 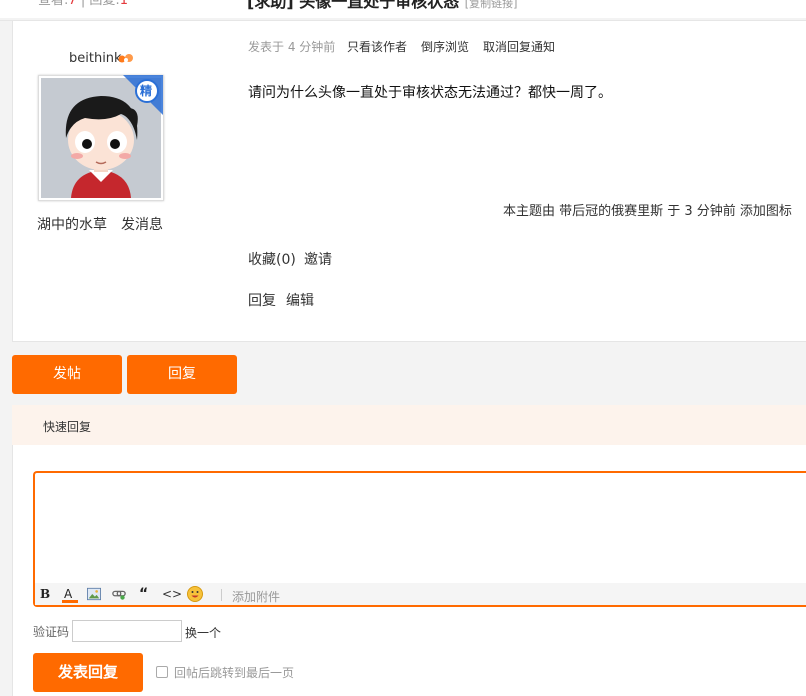 I want to click on font-color-icon: A, so click(x=70, y=595).